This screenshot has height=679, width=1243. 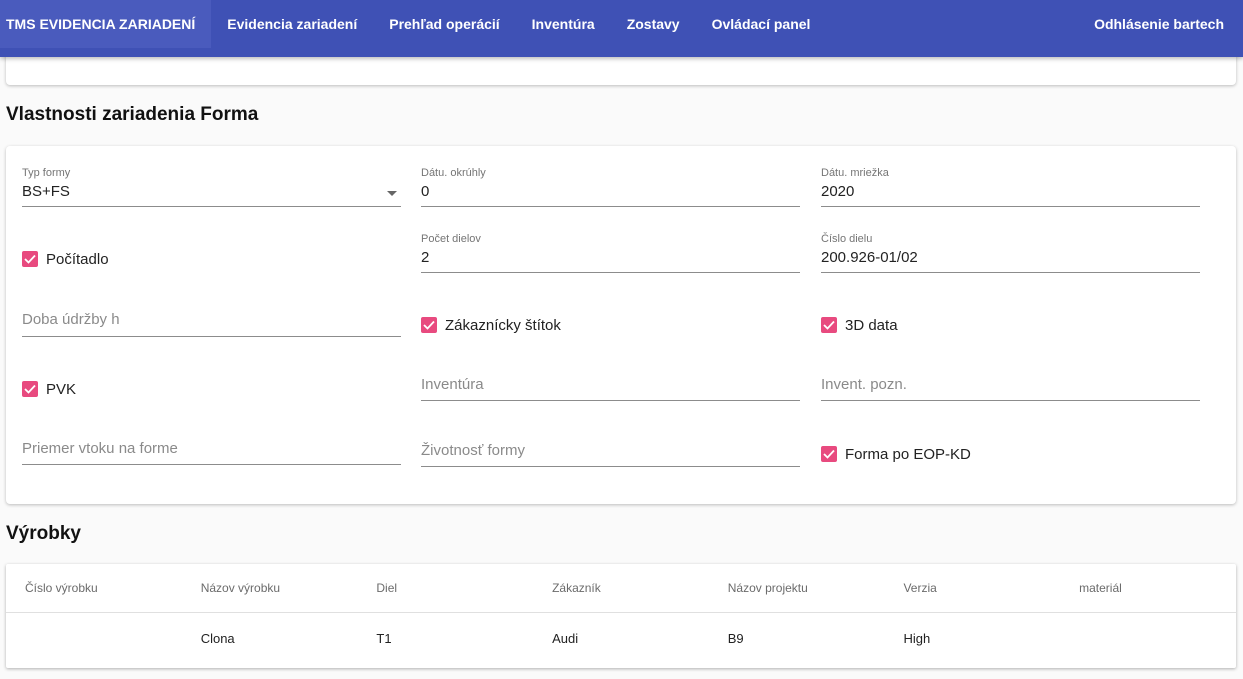 I want to click on column-header-zakaznik: Zákazník, so click(x=621, y=588).